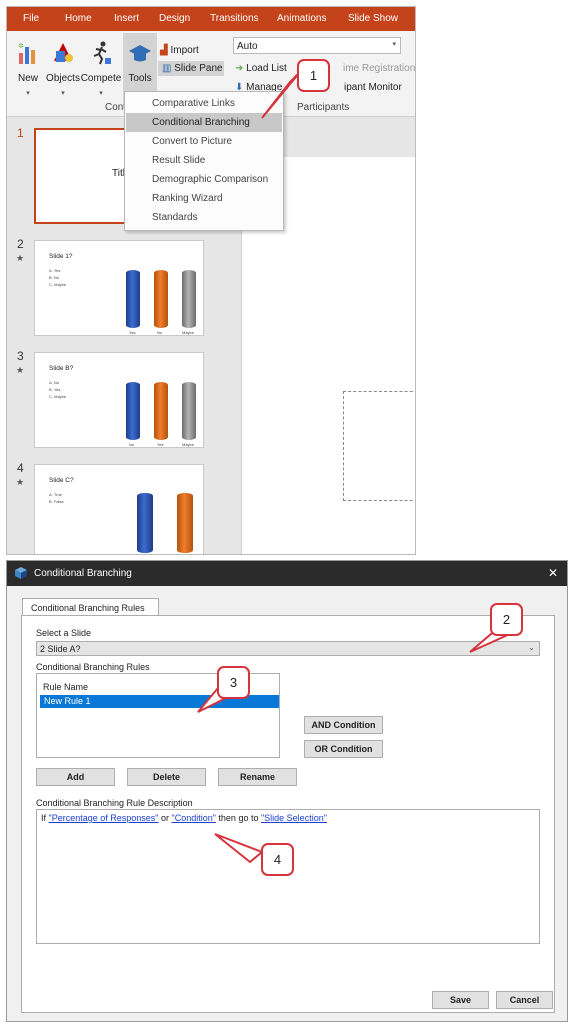 This screenshot has height=1024, width=569. I want to click on import-button: ▟ Import, so click(179, 50).